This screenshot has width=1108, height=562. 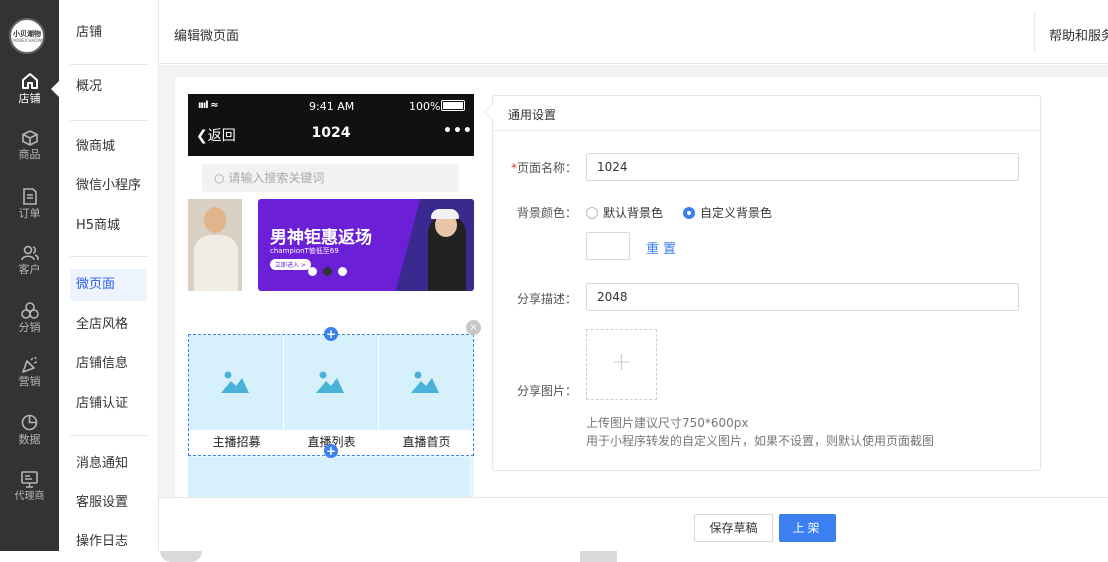 What do you see at coordinates (330, 178) in the screenshot?
I see `search-component: ○ 请输入搜索关键词` at bounding box center [330, 178].